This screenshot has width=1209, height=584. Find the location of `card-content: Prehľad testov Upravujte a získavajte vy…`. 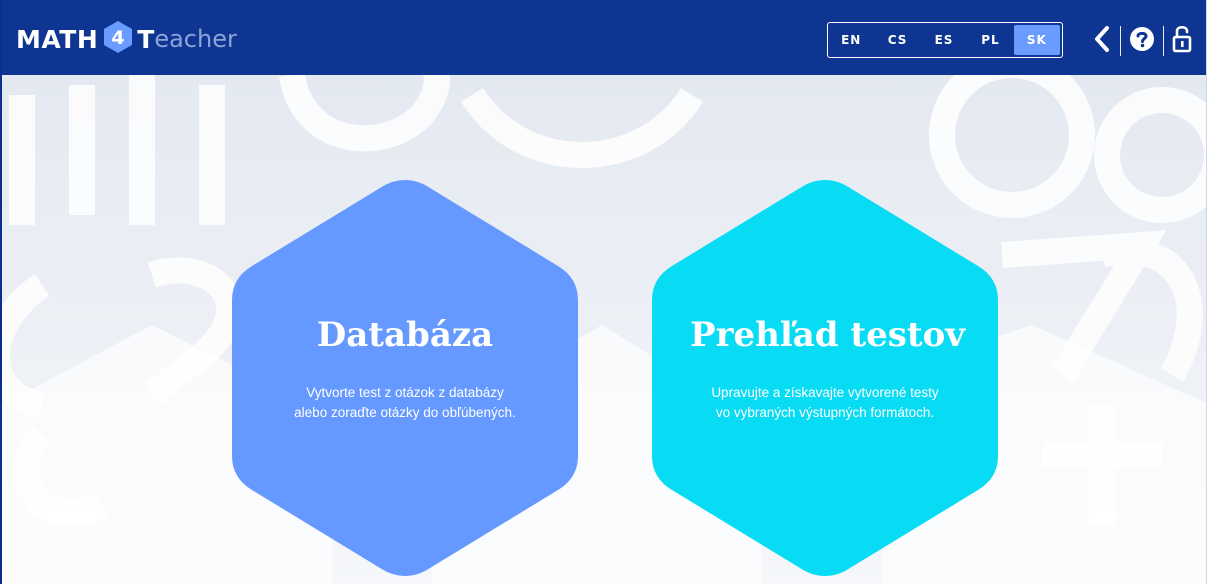

card-content: Prehľad testov Upravujte a získavajte vy… is located at coordinates (828, 368).